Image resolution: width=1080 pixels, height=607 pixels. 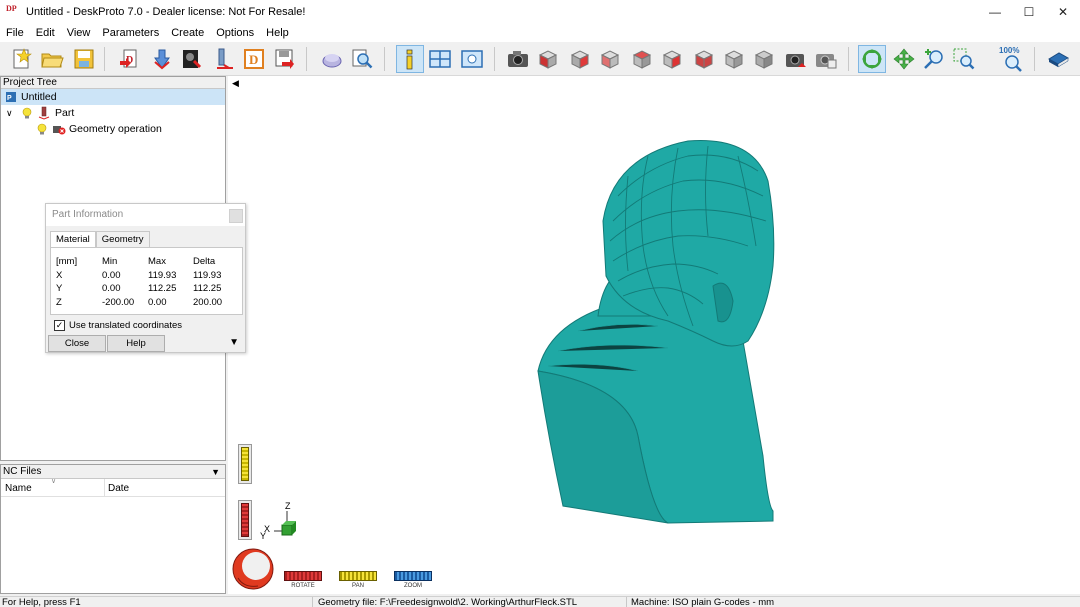 What do you see at coordinates (207, 275) in the screenshot?
I see `row-x-delta: 119.93` at bounding box center [207, 275].